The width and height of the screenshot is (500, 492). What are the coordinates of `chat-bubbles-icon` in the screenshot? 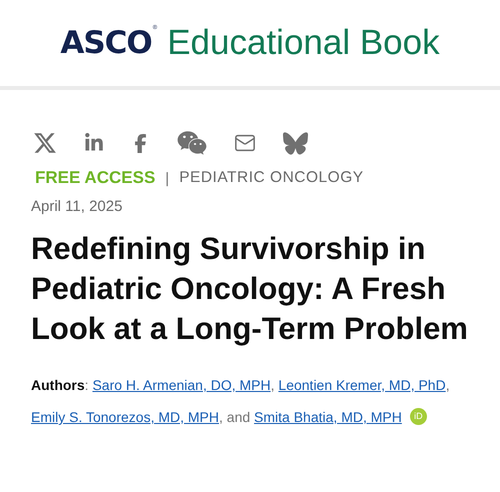 It's located at (192, 143).